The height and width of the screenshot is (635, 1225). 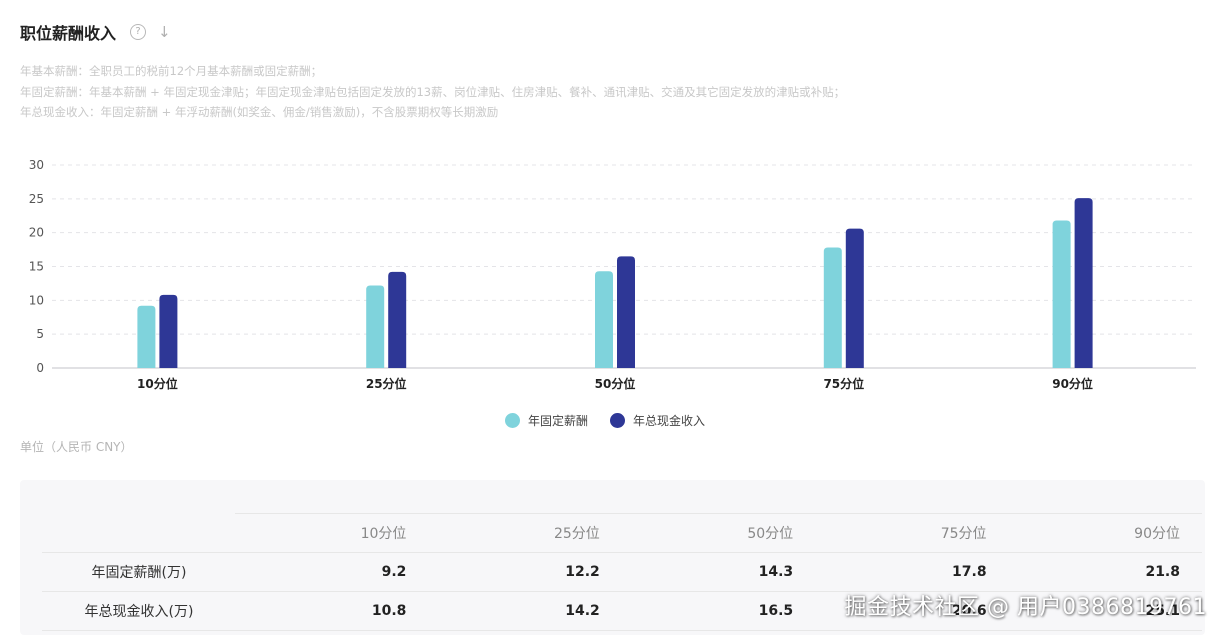 What do you see at coordinates (605, 420) in the screenshot?
I see `chart-legend: 年固定薪酬 年总现金收入` at bounding box center [605, 420].